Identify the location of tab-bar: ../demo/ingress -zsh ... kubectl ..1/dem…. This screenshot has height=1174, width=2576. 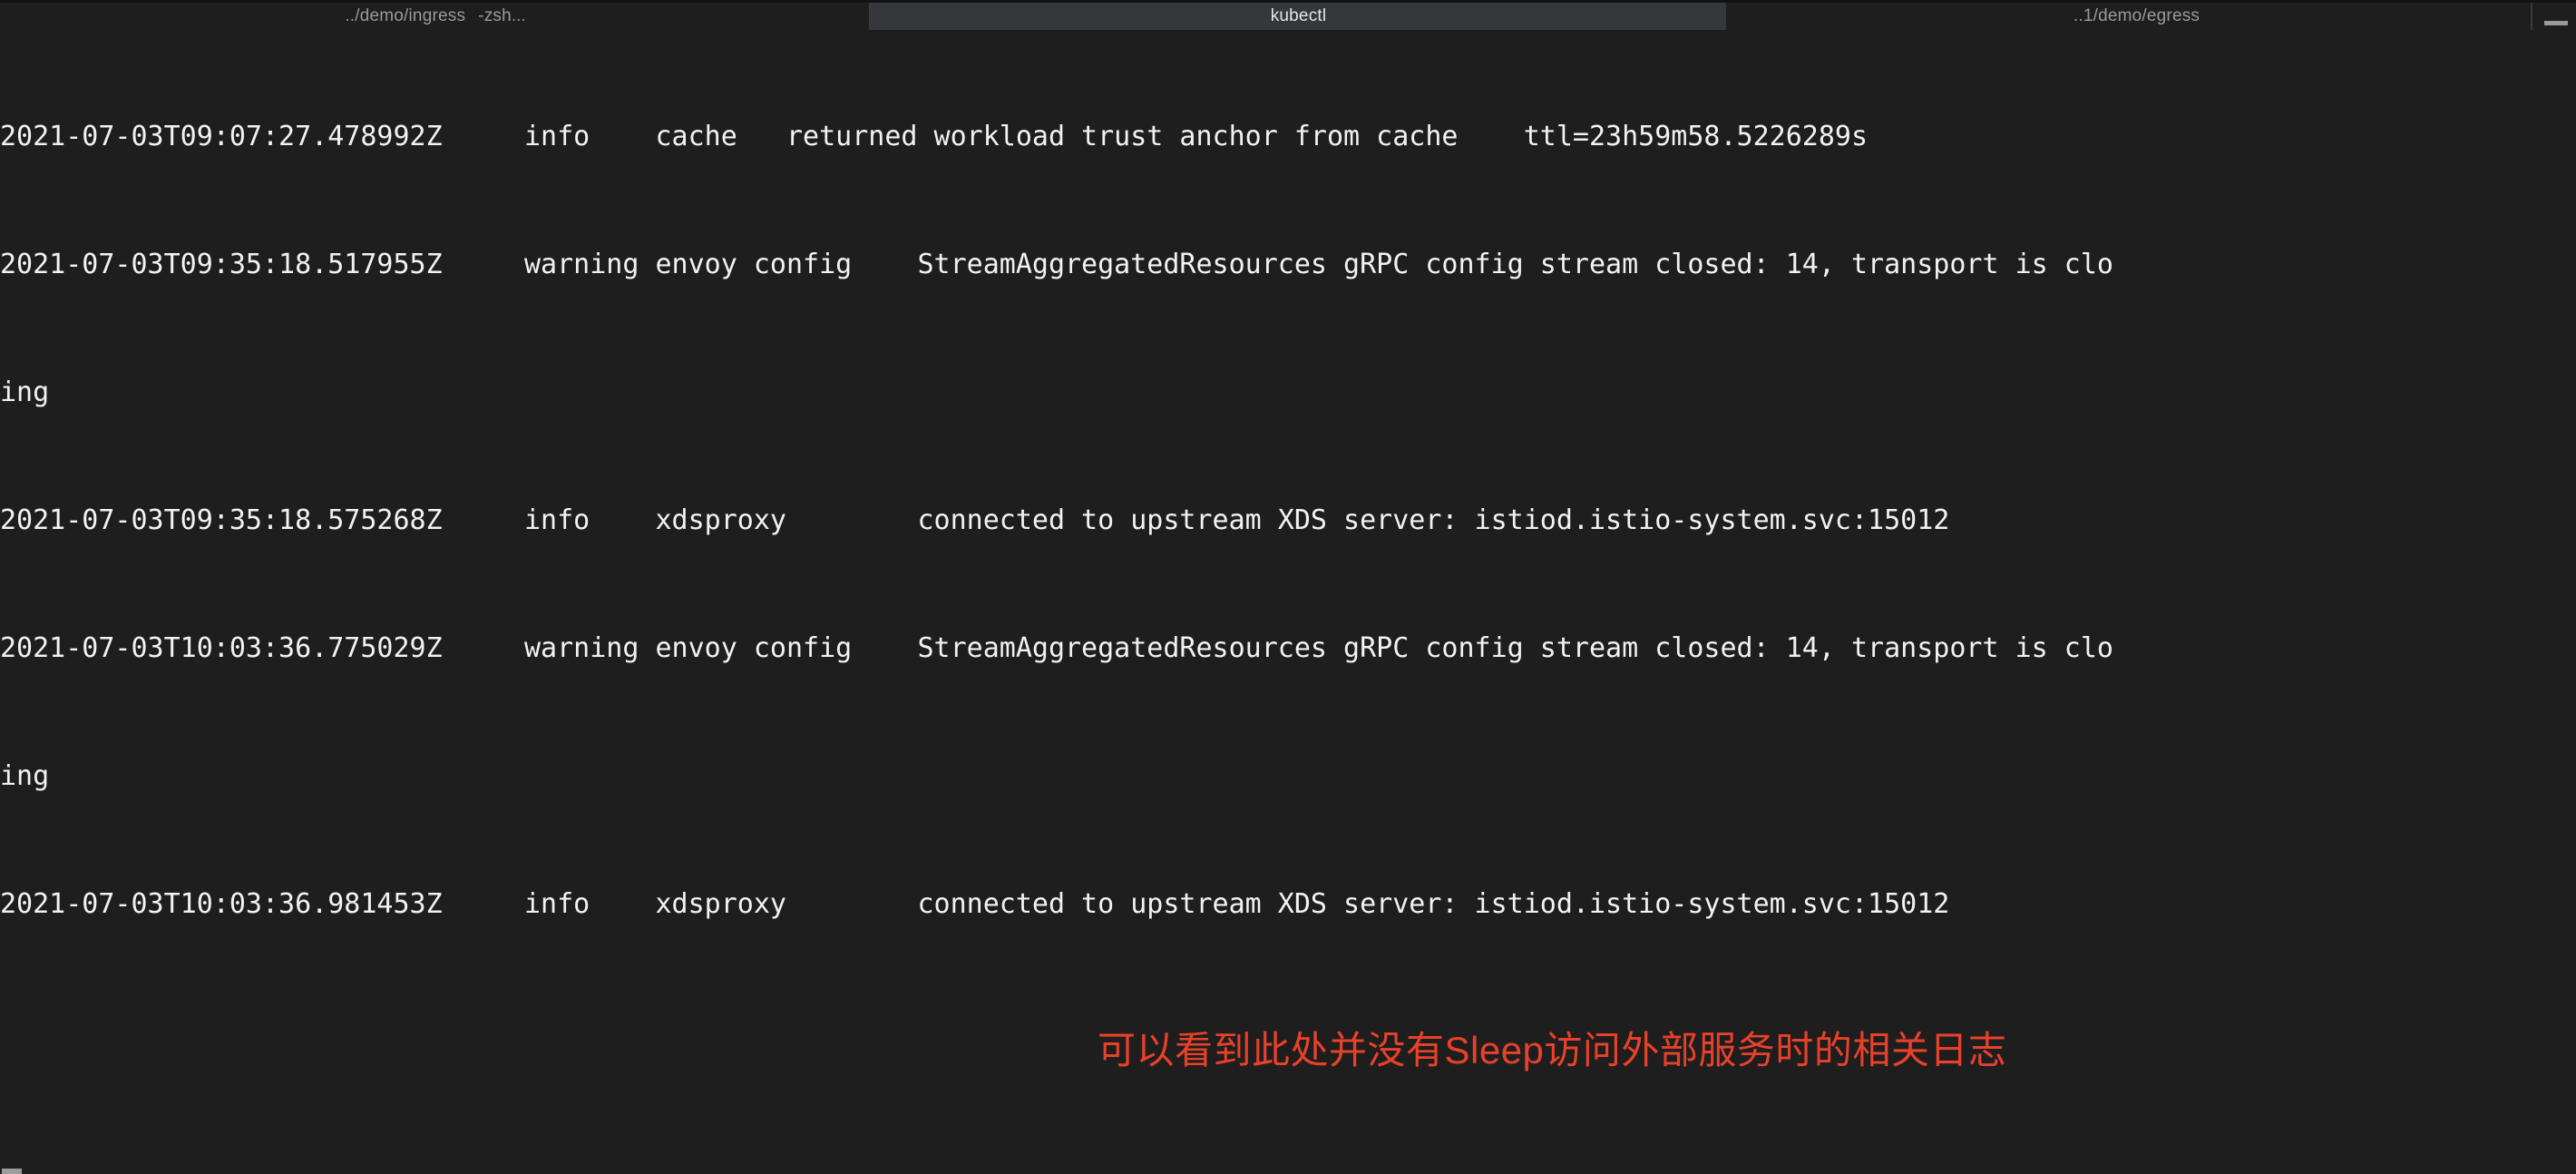
(1288, 15).